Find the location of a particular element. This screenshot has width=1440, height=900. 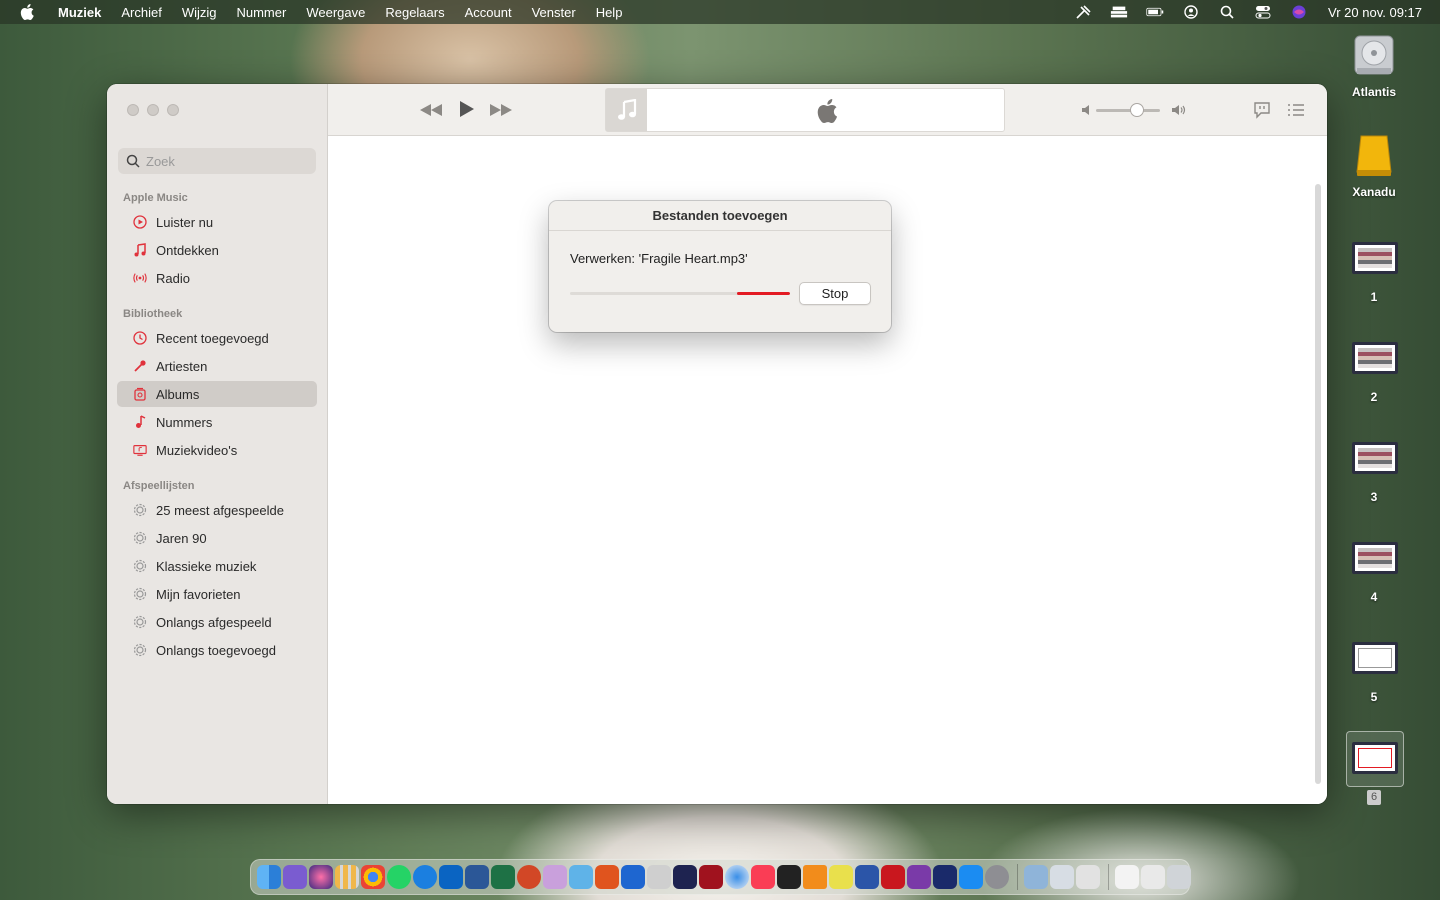

dock-separator is located at coordinates (1017, 877).